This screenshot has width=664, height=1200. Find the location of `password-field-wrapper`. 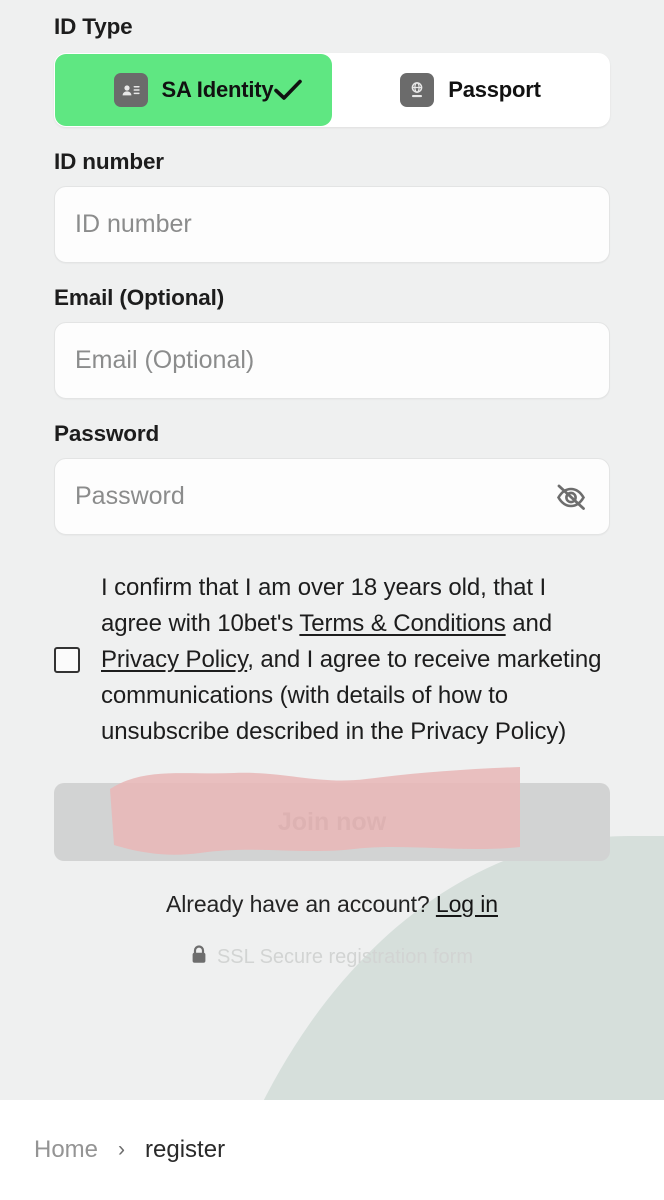

password-field-wrapper is located at coordinates (332, 496).